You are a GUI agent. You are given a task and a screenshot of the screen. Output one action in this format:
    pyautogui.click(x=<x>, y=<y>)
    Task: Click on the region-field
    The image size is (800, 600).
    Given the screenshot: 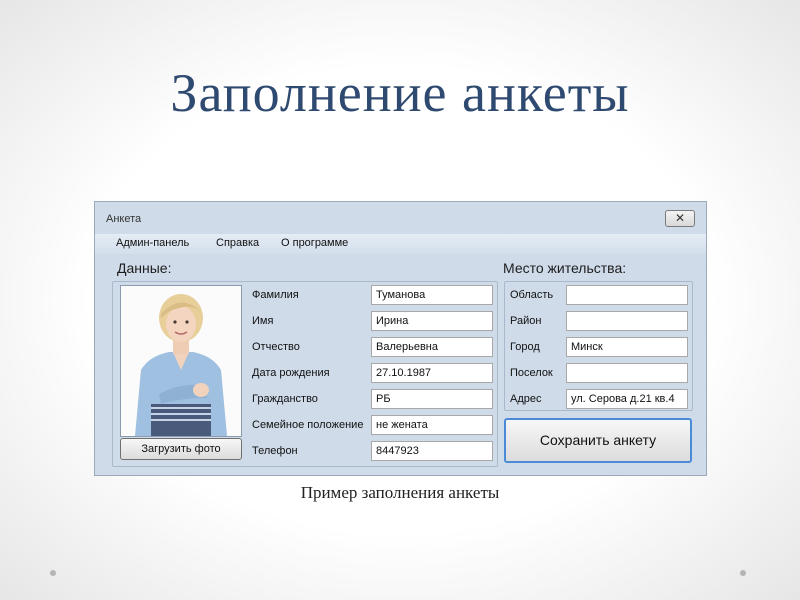 What is the action you would take?
    pyautogui.click(x=627, y=295)
    